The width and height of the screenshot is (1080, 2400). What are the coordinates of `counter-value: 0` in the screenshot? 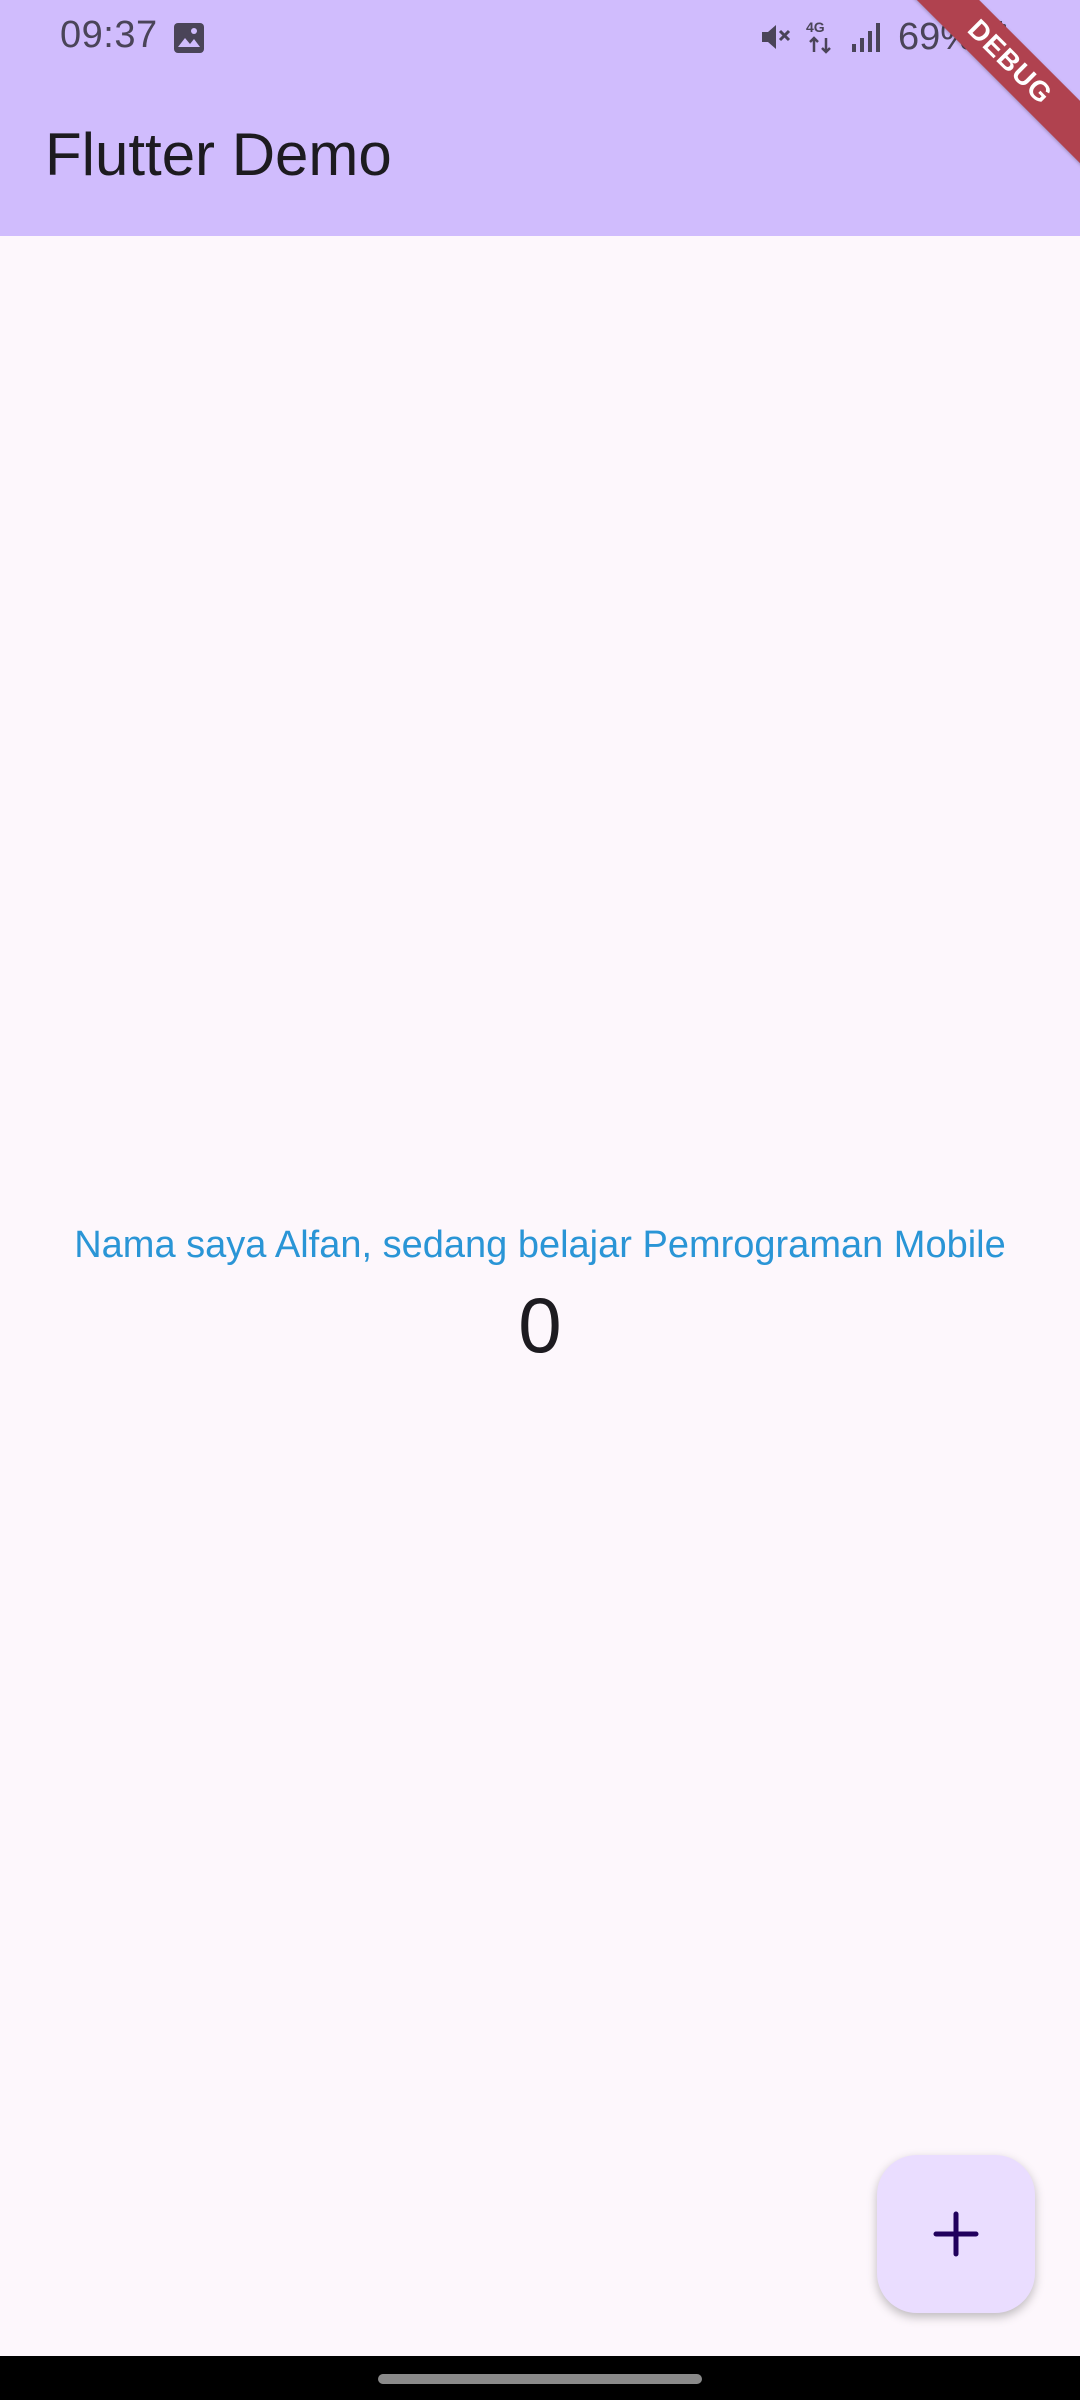 It's located at (540, 1325).